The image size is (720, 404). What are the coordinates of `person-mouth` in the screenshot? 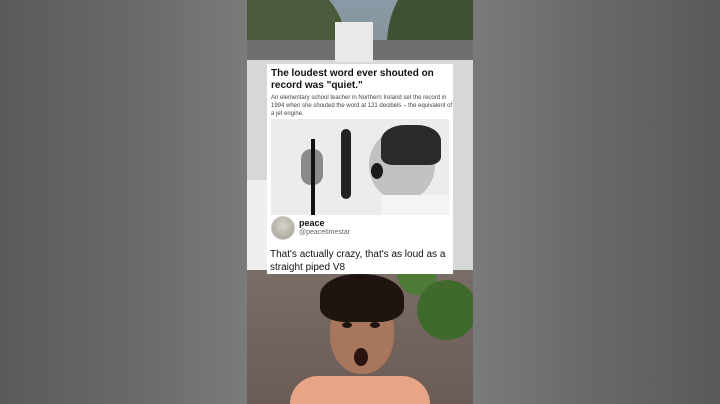 It's located at (361, 357).